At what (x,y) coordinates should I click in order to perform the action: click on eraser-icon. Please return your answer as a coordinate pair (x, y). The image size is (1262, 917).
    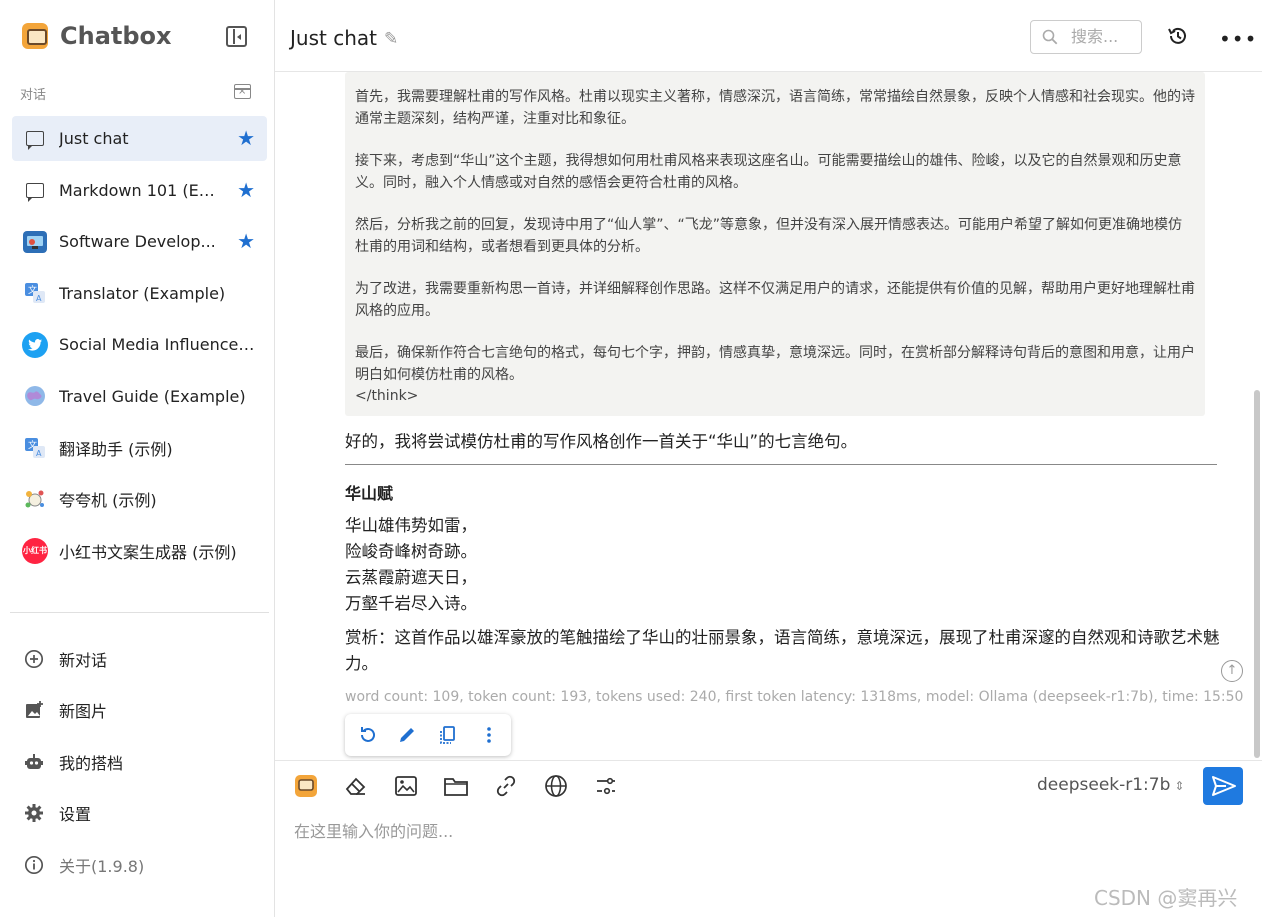
    Looking at the image, I should click on (356, 786).